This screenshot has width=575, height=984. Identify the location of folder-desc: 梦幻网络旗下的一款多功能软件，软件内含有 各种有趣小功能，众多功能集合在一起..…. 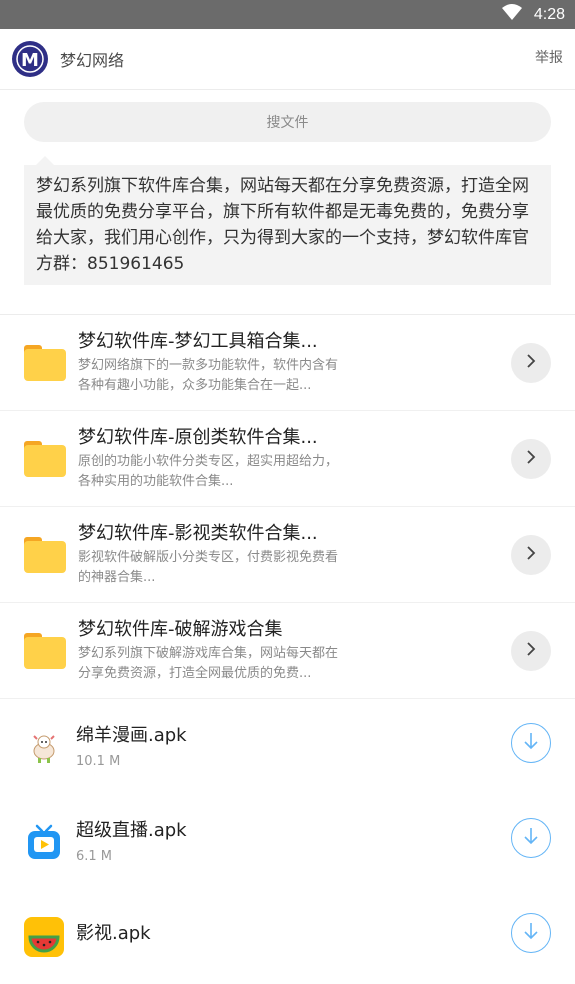
(228, 376).